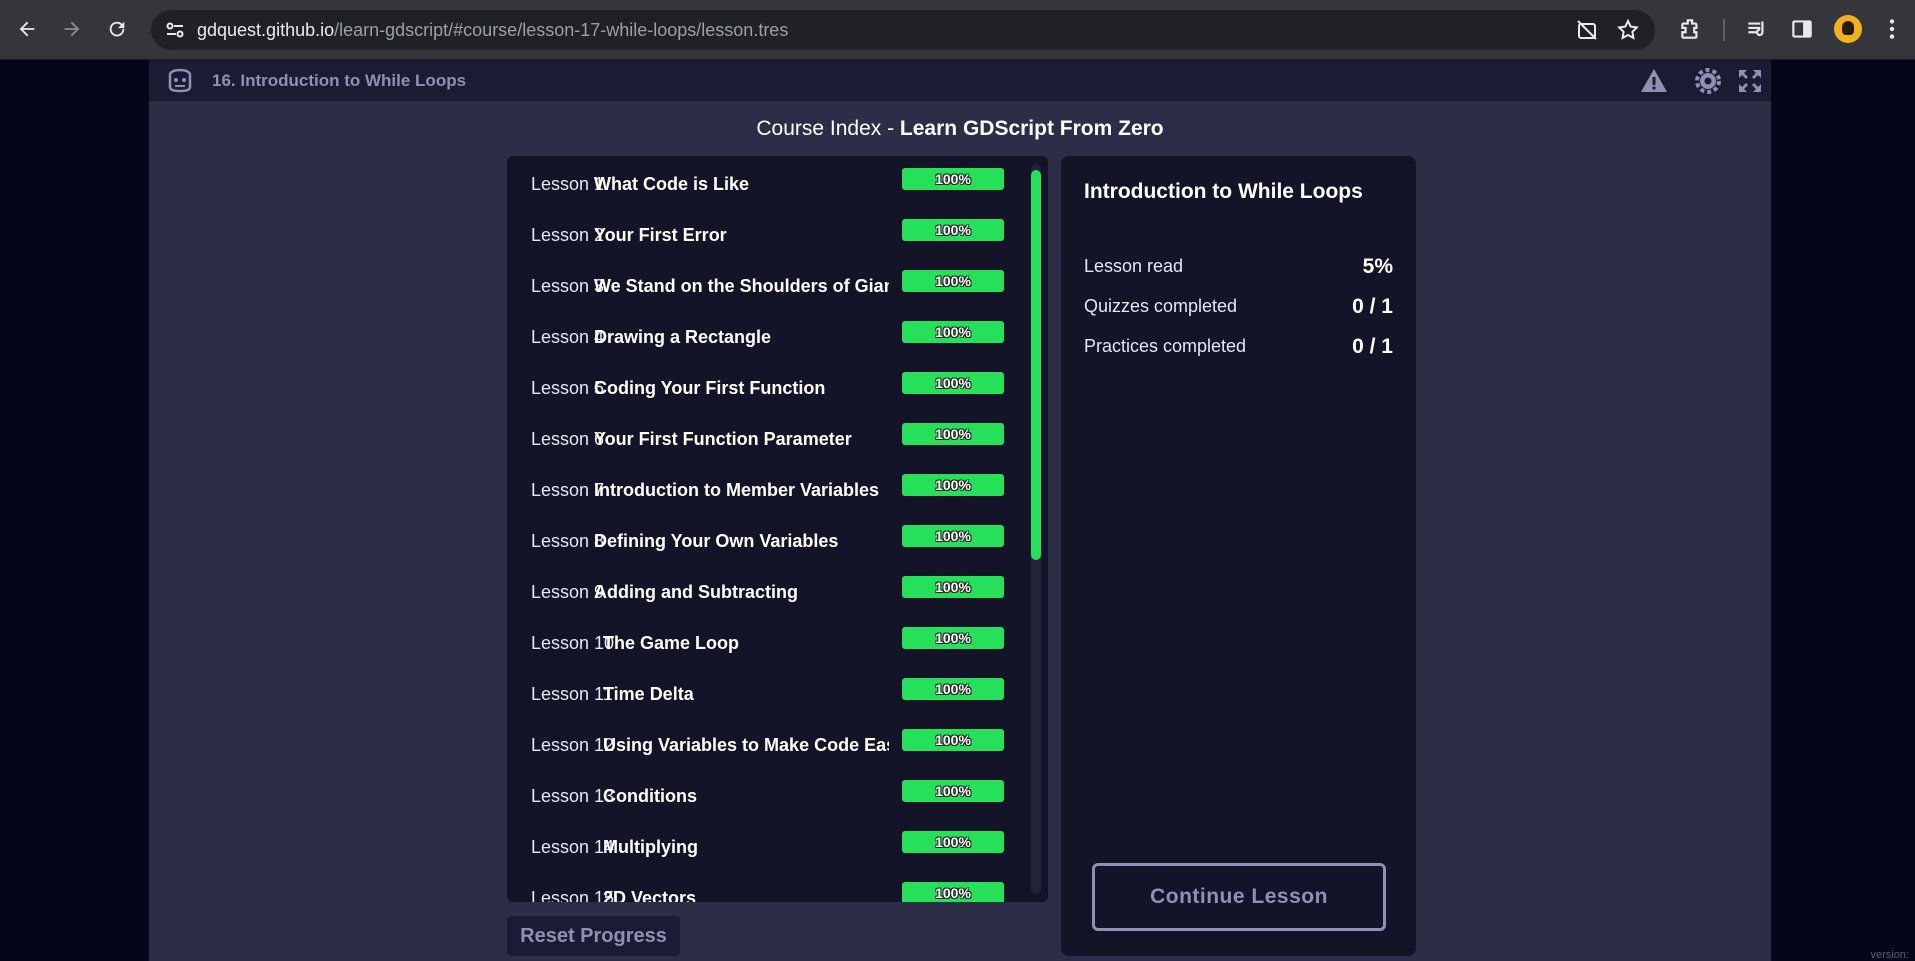  I want to click on url-host: gdquest.github.io, so click(266, 30).